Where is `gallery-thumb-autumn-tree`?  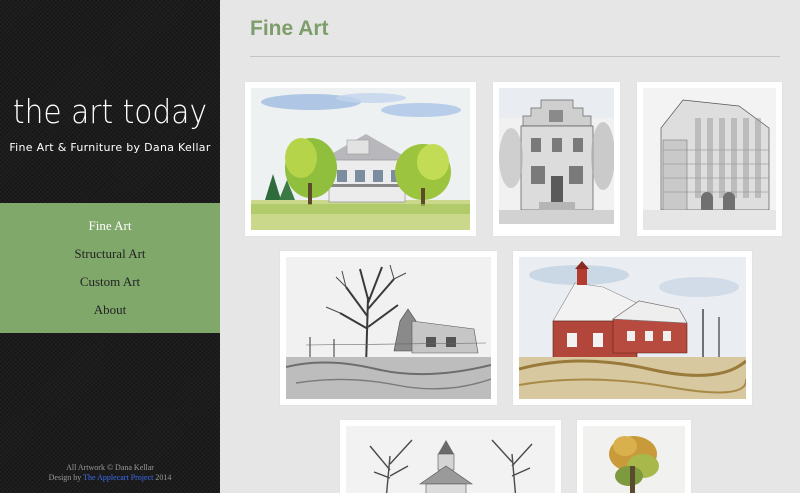 gallery-thumb-autumn-tree is located at coordinates (634, 456).